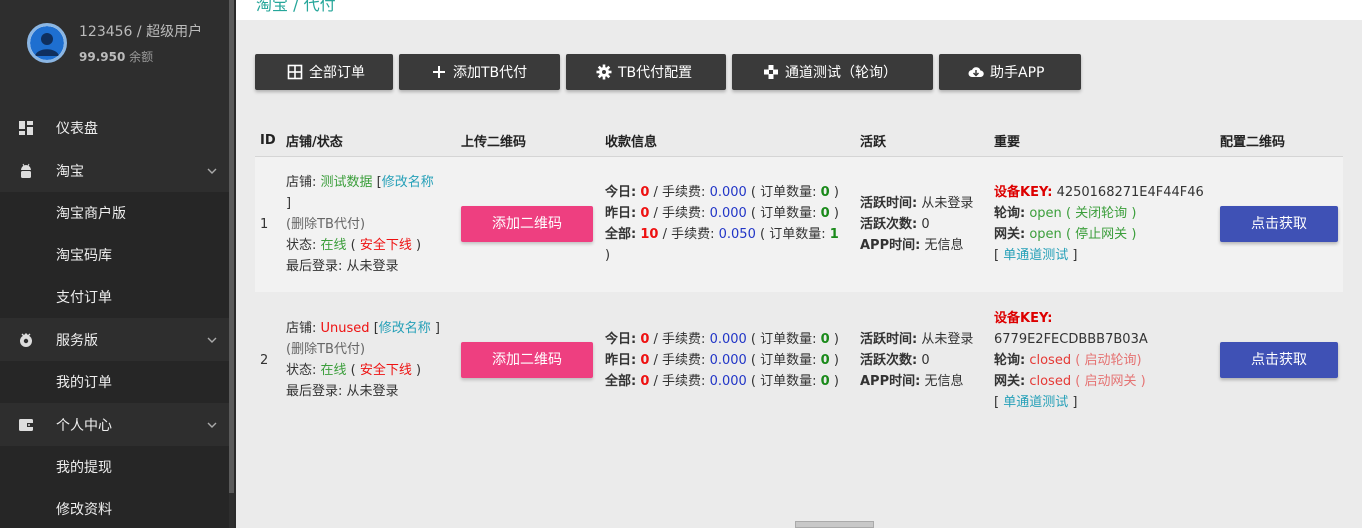 This screenshot has height=528, width=1362. I want to click on plus-icon, so click(439, 72).